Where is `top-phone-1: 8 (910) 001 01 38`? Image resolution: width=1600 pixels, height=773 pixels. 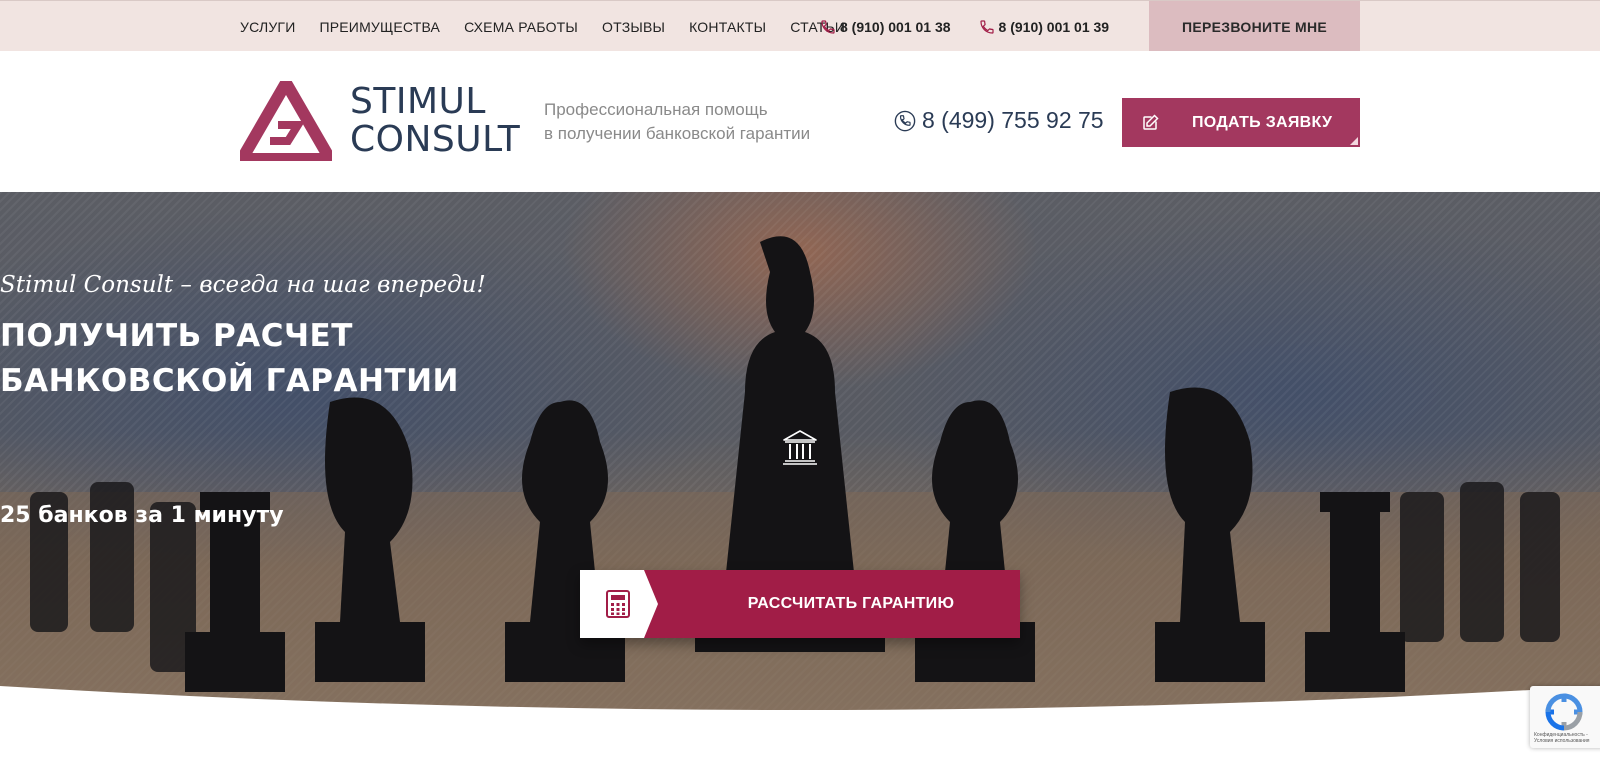 top-phone-1: 8 (910) 001 01 38 is located at coordinates (885, 27).